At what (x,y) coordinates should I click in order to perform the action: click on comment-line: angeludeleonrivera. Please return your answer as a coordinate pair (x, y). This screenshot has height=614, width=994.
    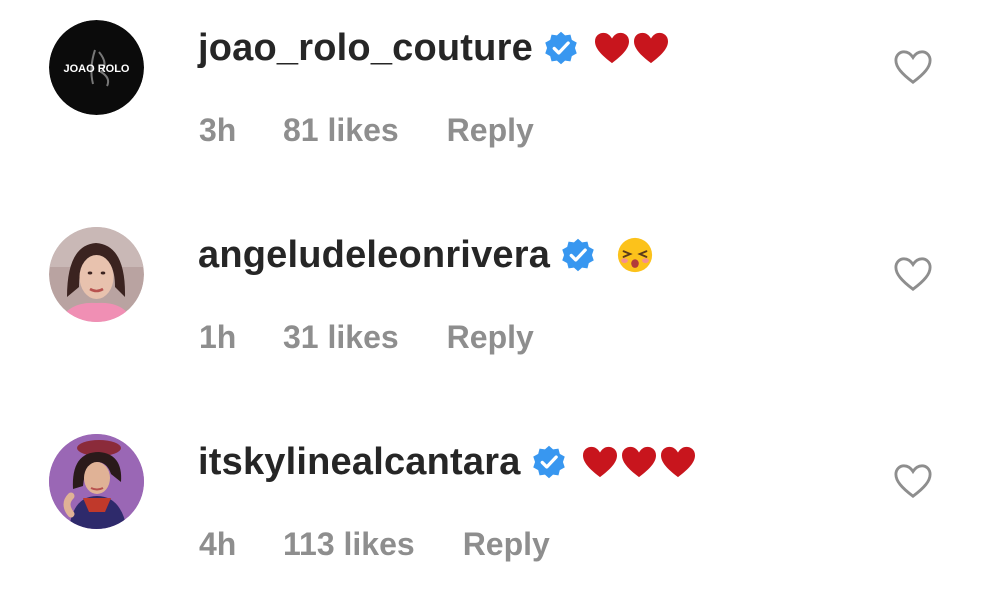
    Looking at the image, I should click on (426, 255).